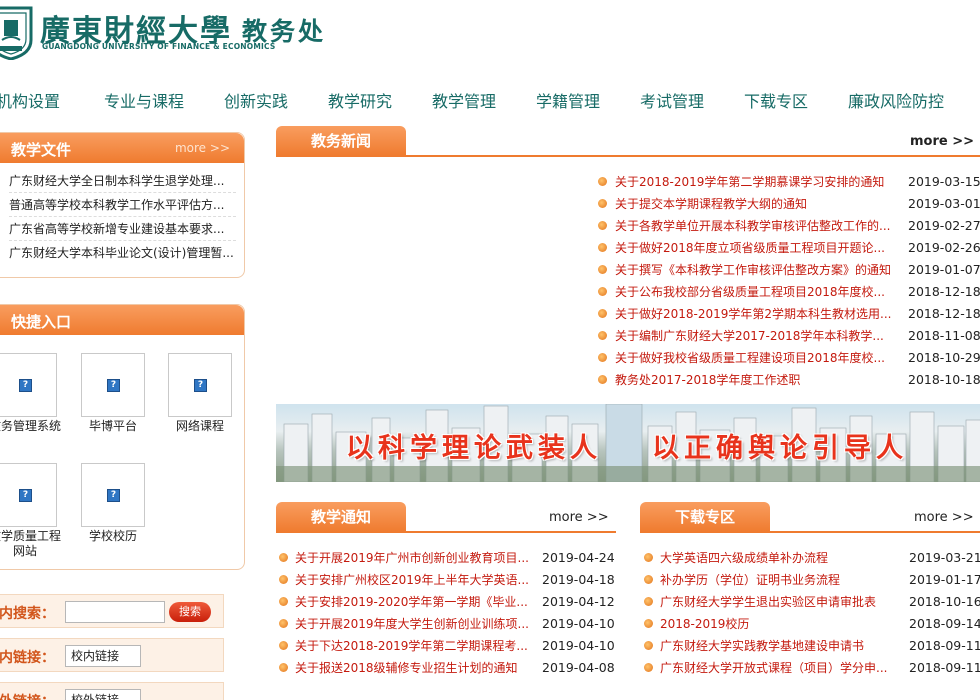 This screenshot has height=700, width=980. What do you see at coordinates (780, 448) in the screenshot?
I see `banner-slogan-right: 以正确舆论引导人` at bounding box center [780, 448].